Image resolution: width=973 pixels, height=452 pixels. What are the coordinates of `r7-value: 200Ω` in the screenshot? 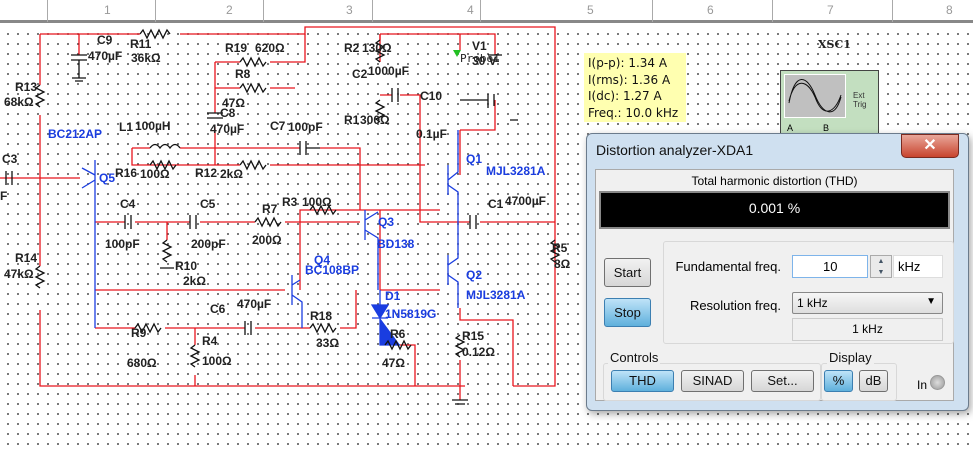 It's located at (267, 240).